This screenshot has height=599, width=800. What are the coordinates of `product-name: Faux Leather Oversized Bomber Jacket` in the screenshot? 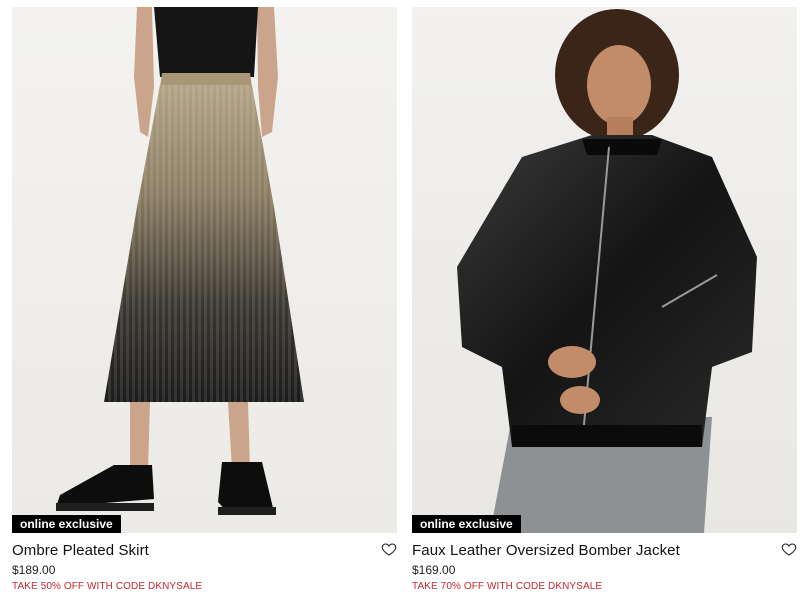 It's located at (546, 550).